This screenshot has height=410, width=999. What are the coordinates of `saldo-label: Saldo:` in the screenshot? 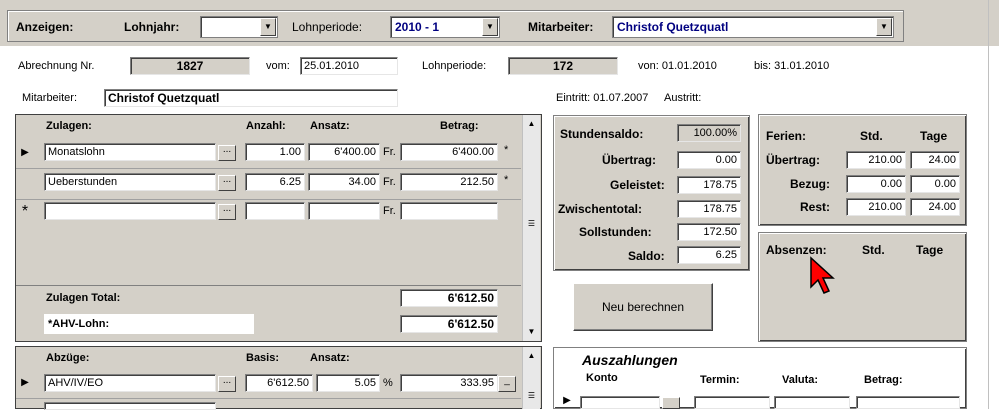 It's located at (646, 256).